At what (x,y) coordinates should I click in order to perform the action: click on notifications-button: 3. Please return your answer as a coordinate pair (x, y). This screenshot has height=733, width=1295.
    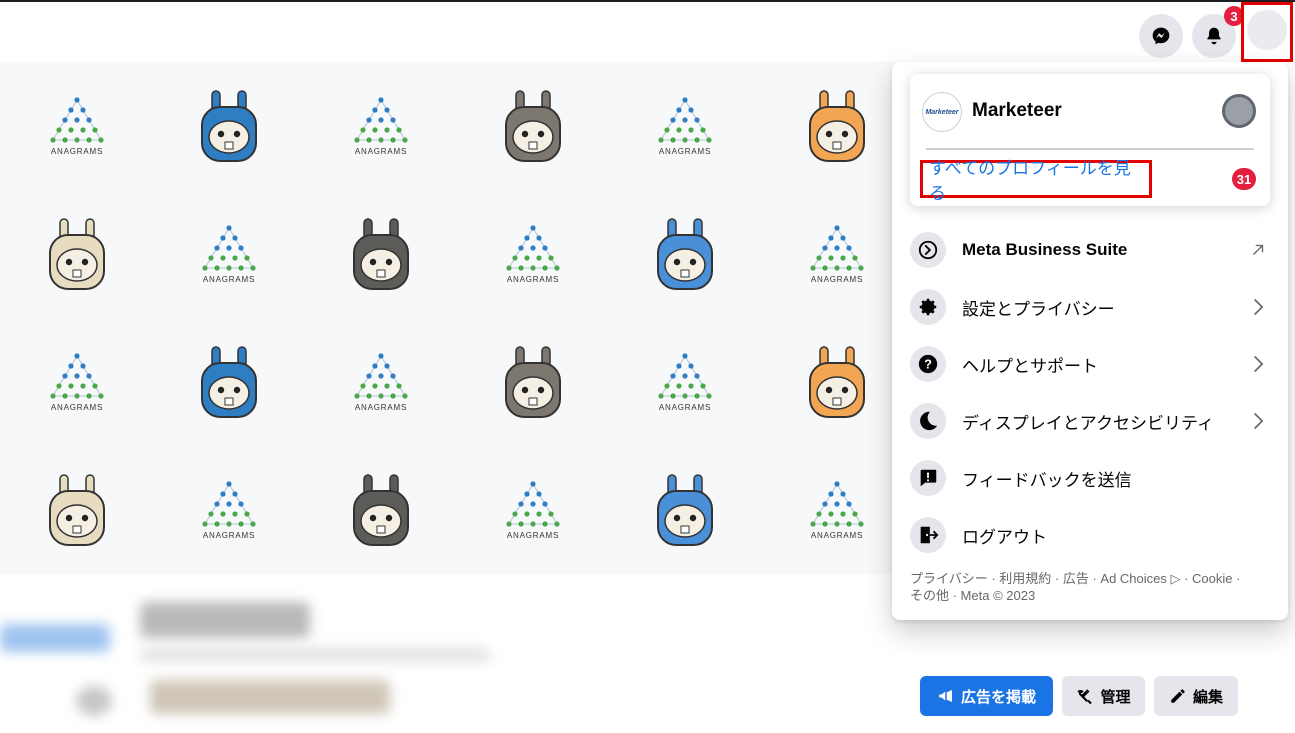
    Looking at the image, I should click on (1218, 32).